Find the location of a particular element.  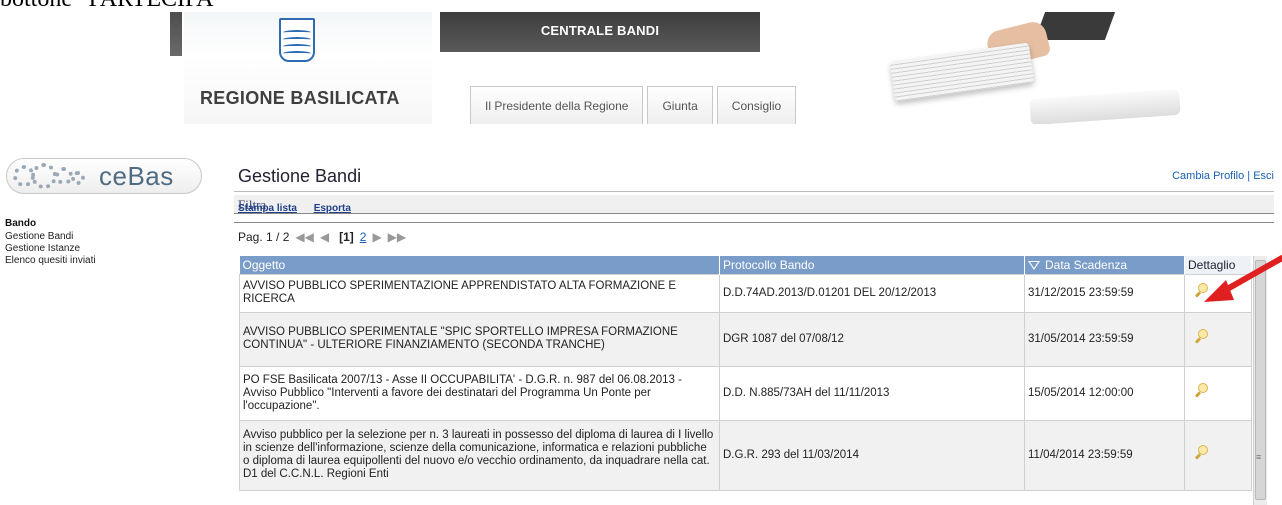

sidebar-item-gestione-bandi: Gestione Bandi is located at coordinates (50, 237).